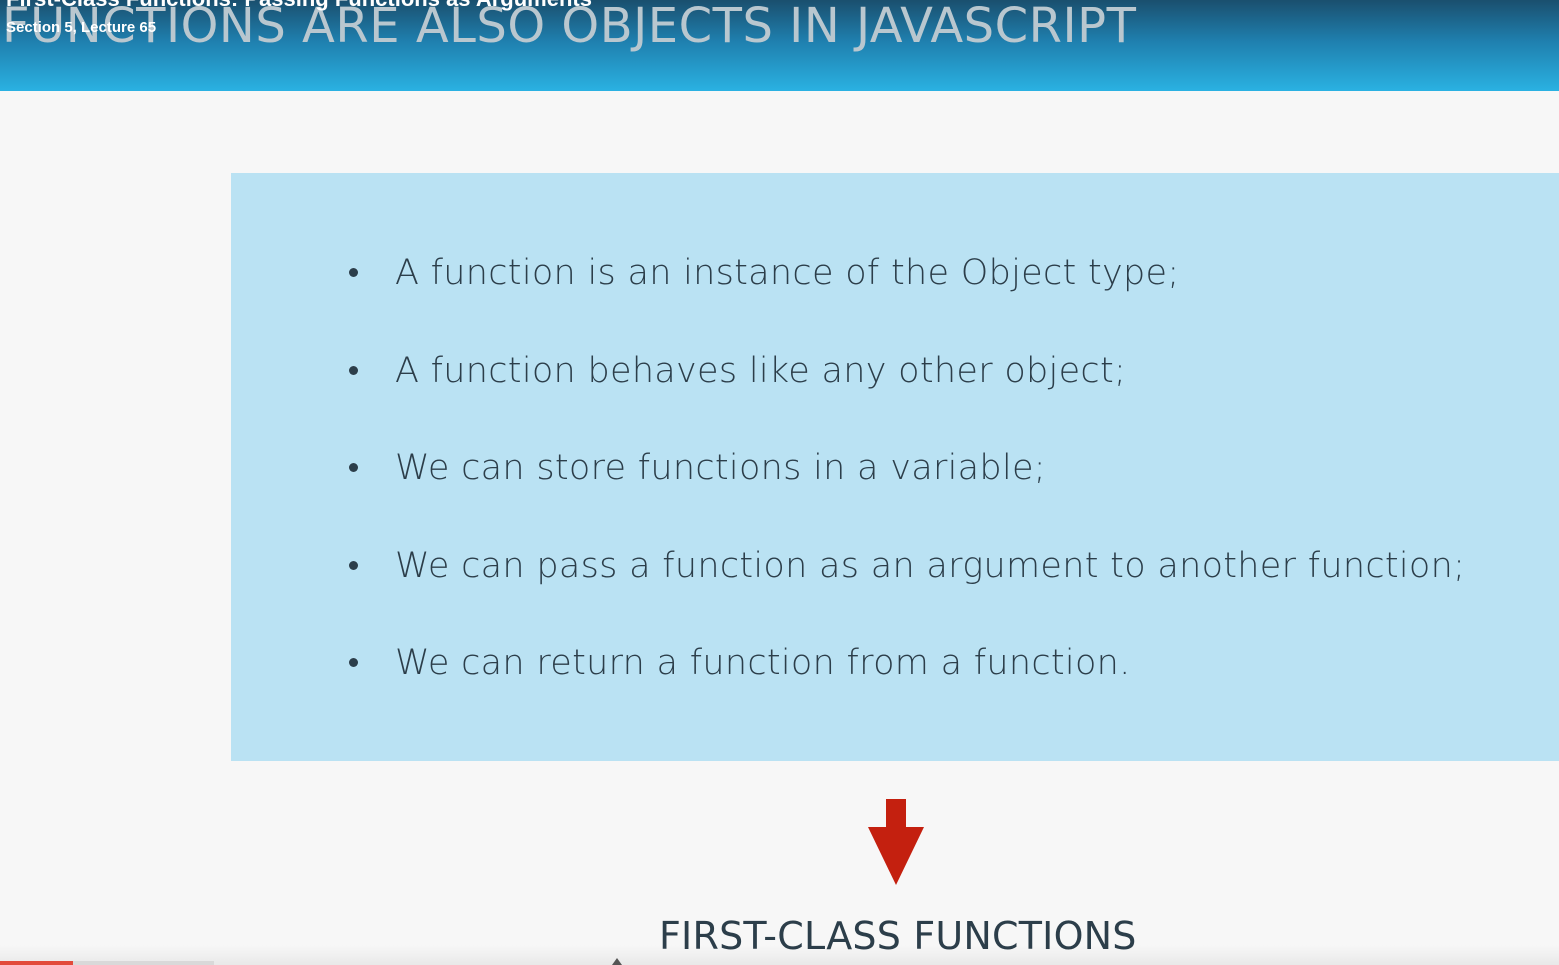  Describe the element at coordinates (36, 963) in the screenshot. I see `video-progress-fill` at that location.